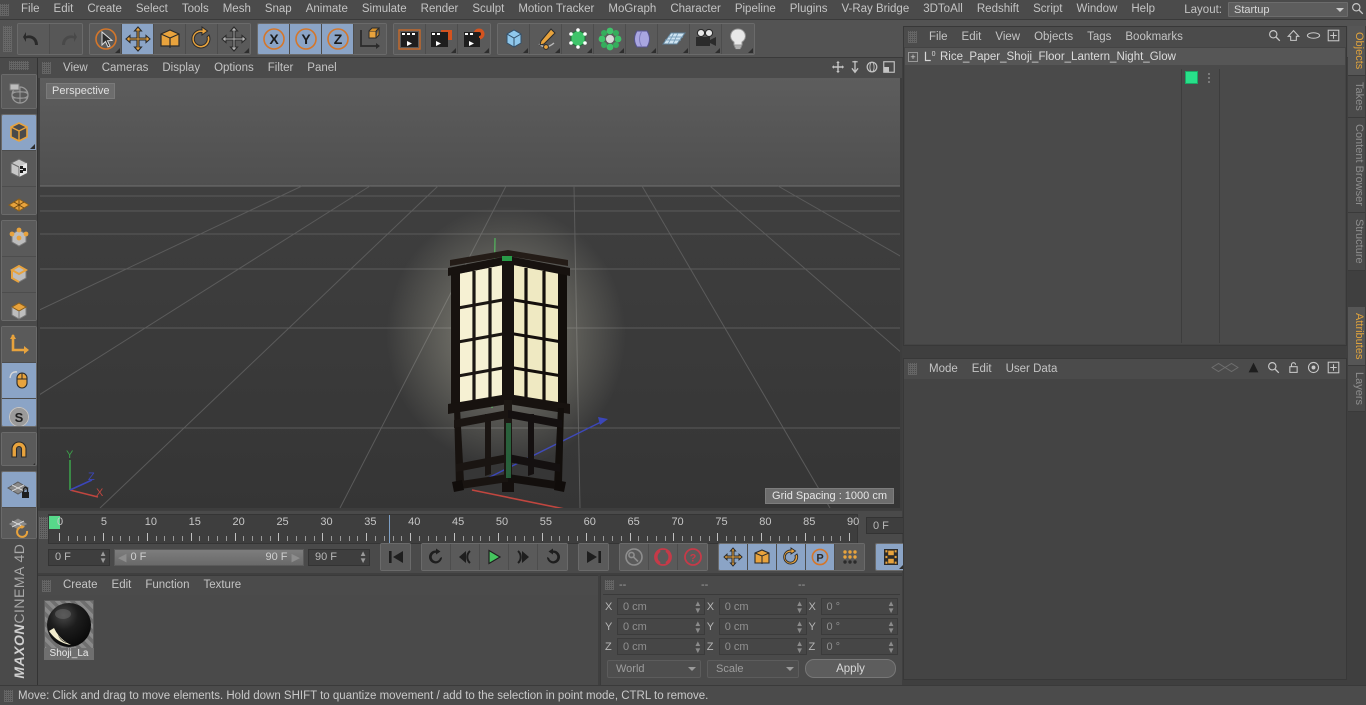  What do you see at coordinates (1032, 369) in the screenshot?
I see `attribute-menu-user-data: User Data` at bounding box center [1032, 369].